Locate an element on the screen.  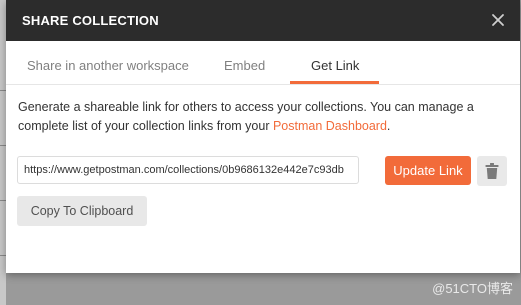
watermark-text: @51CTO博客 is located at coordinates (472, 288).